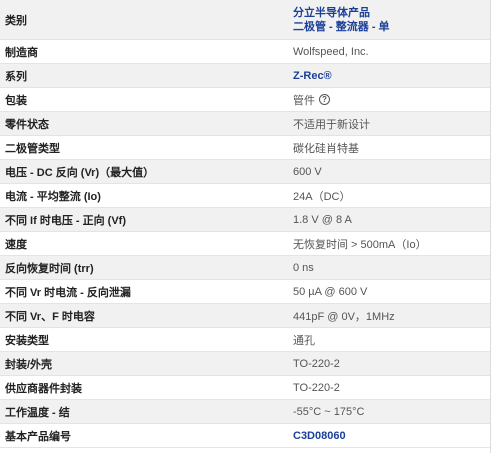 The height and width of the screenshot is (453, 493). Describe the element at coordinates (331, 51) in the screenshot. I see `manufacturer-value: Wolfspeed, Inc.` at that location.